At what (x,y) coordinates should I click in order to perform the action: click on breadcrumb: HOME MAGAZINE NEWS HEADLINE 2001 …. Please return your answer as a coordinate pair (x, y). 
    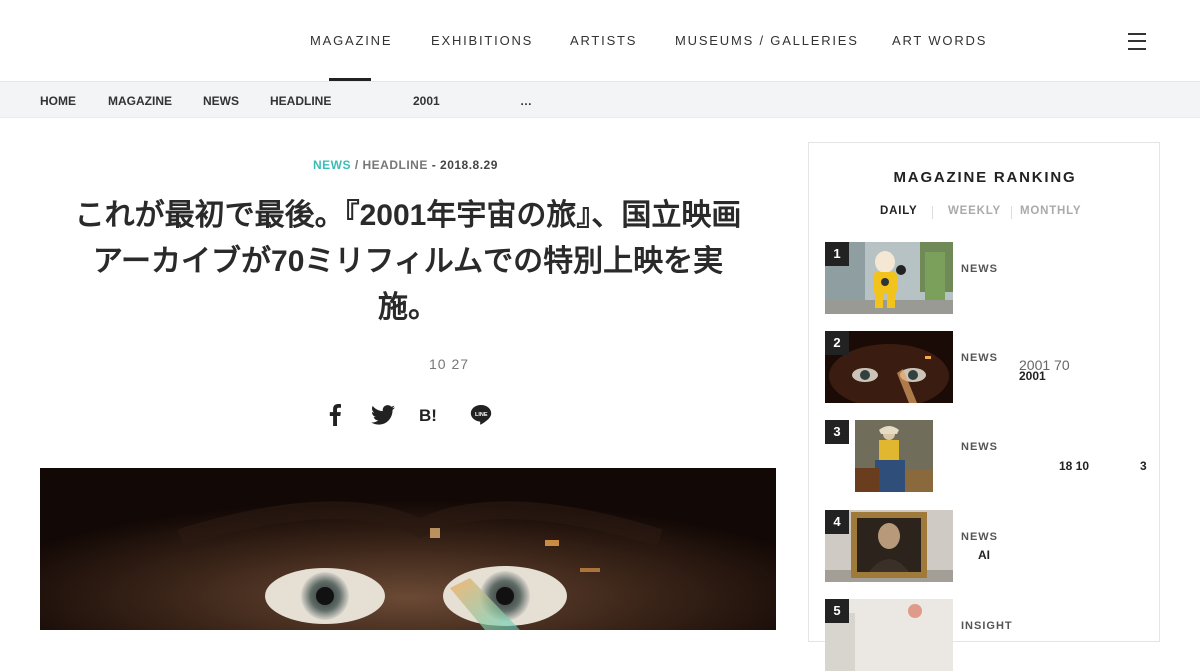
    Looking at the image, I should click on (600, 100).